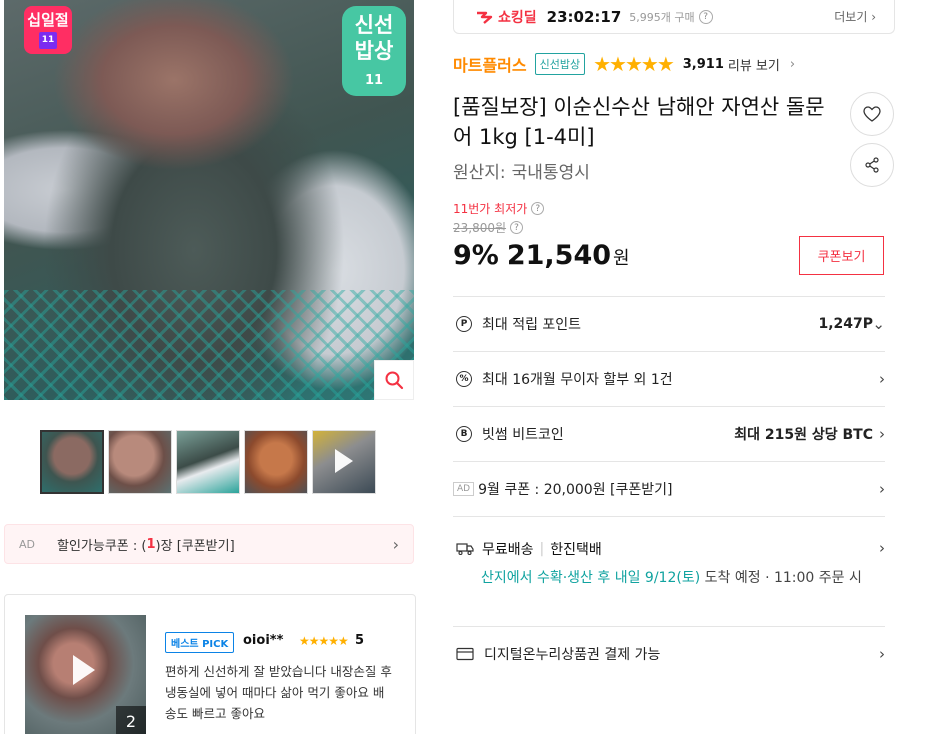 Image resolution: width=940 pixels, height=734 pixels. Describe the element at coordinates (374, 25) in the screenshot. I see `fresh-badge-line1: 신선` at that location.